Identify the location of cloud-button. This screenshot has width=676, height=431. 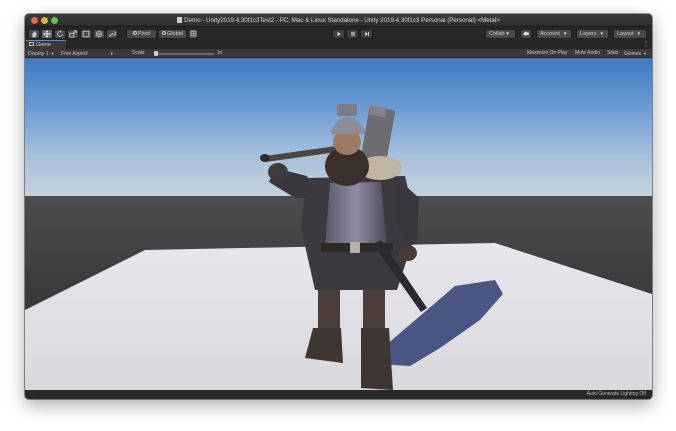
(526, 33).